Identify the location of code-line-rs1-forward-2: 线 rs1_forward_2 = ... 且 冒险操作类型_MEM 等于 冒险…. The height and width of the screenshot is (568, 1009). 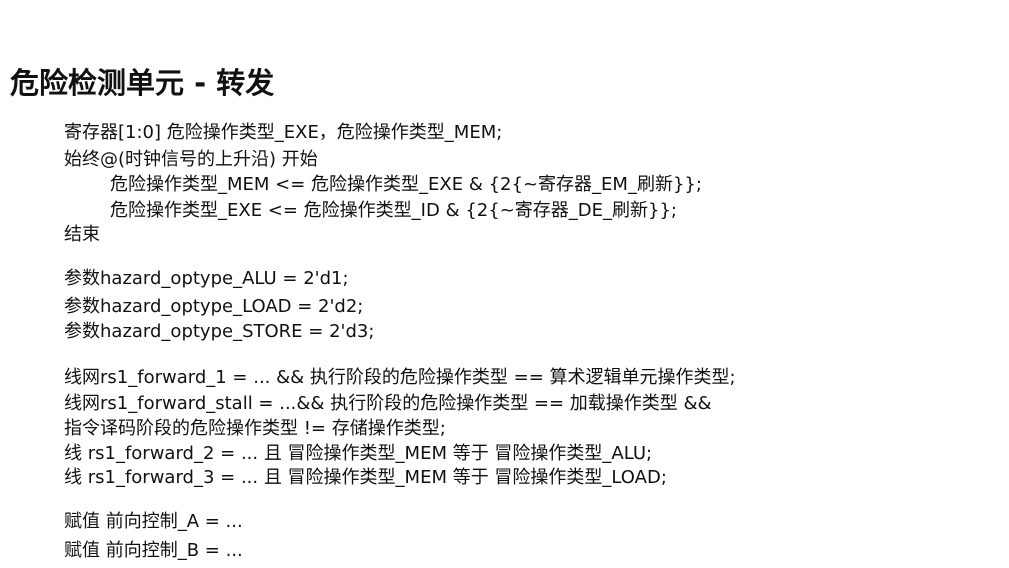
(358, 453).